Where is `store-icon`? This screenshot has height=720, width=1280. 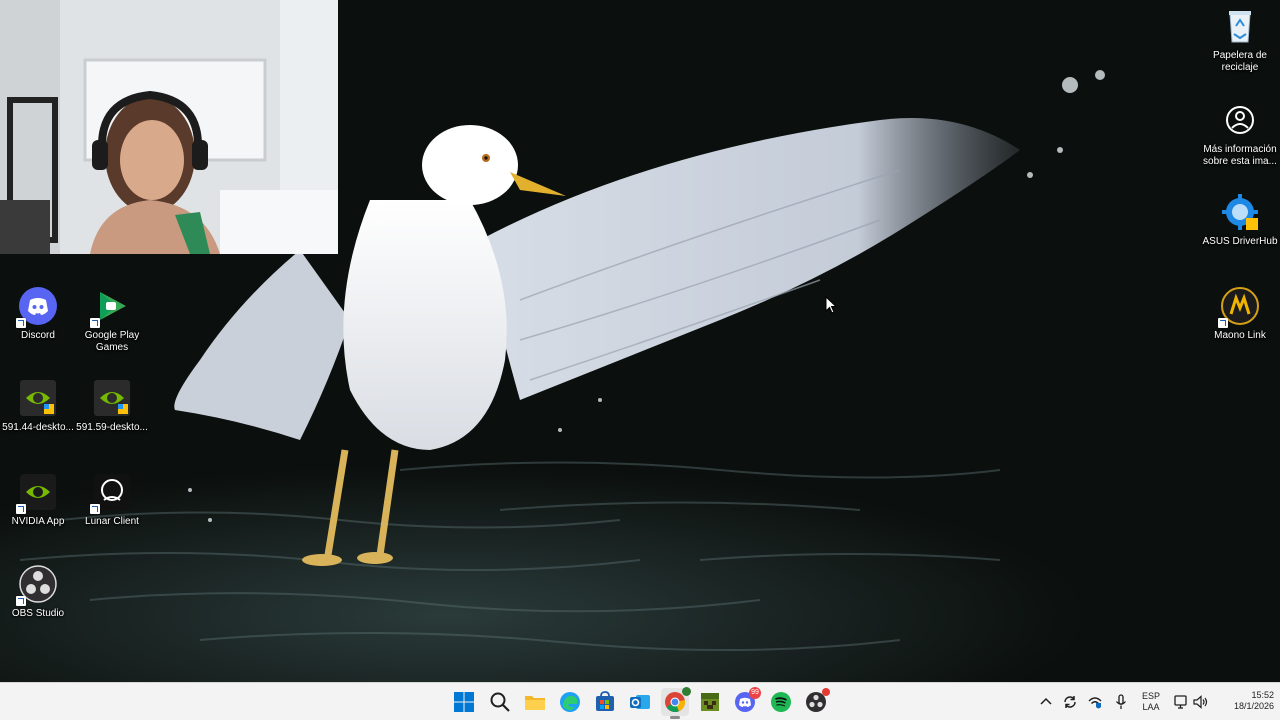
store-icon is located at coordinates (605, 701).